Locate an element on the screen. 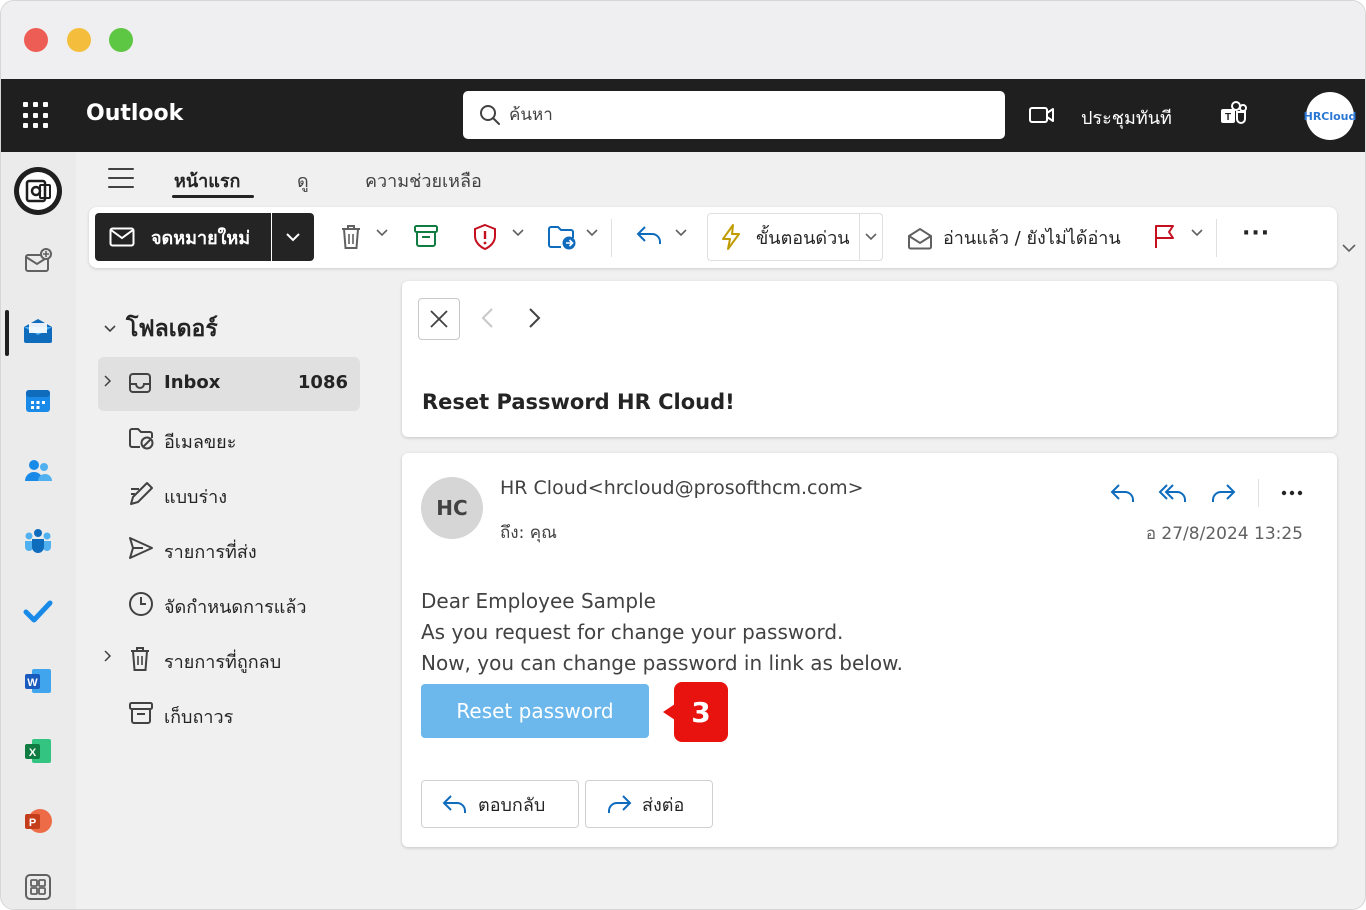 Image resolution: width=1366 pixels, height=910 pixels. groups-rail-icon is located at coordinates (38, 541).